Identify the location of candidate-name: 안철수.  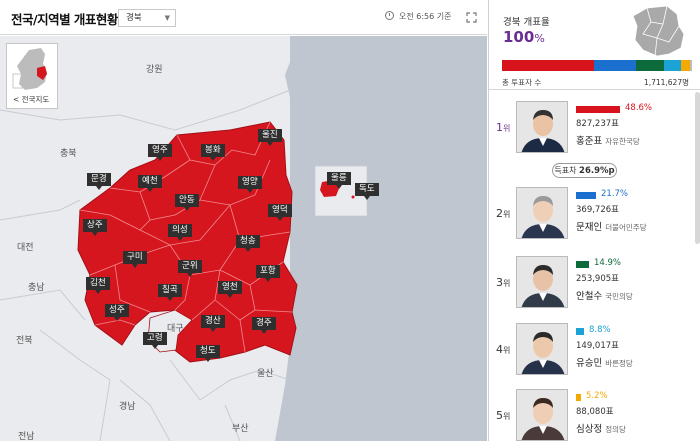
(589, 296).